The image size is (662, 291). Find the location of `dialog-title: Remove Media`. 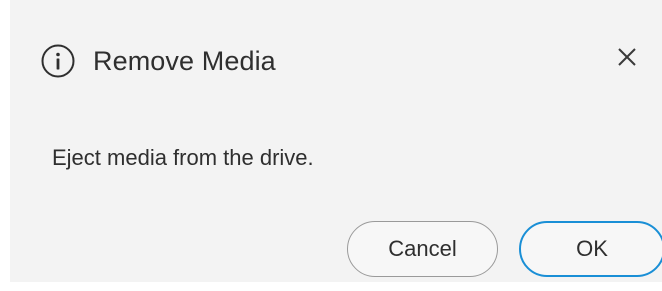

dialog-title: Remove Media is located at coordinates (184, 60).